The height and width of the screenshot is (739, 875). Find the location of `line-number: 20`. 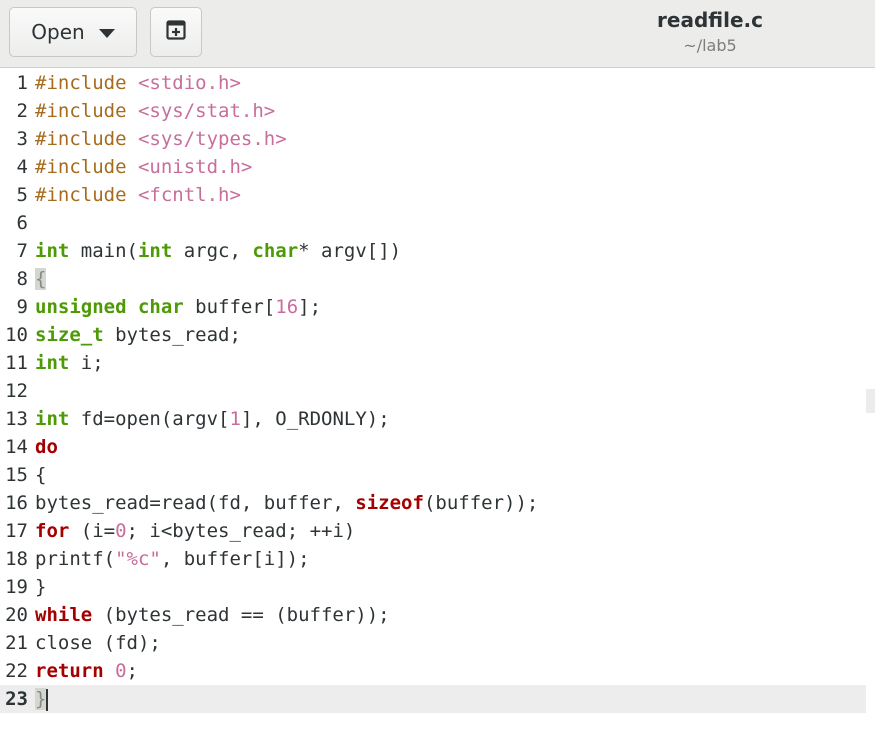

line-number: 20 is located at coordinates (16, 615).